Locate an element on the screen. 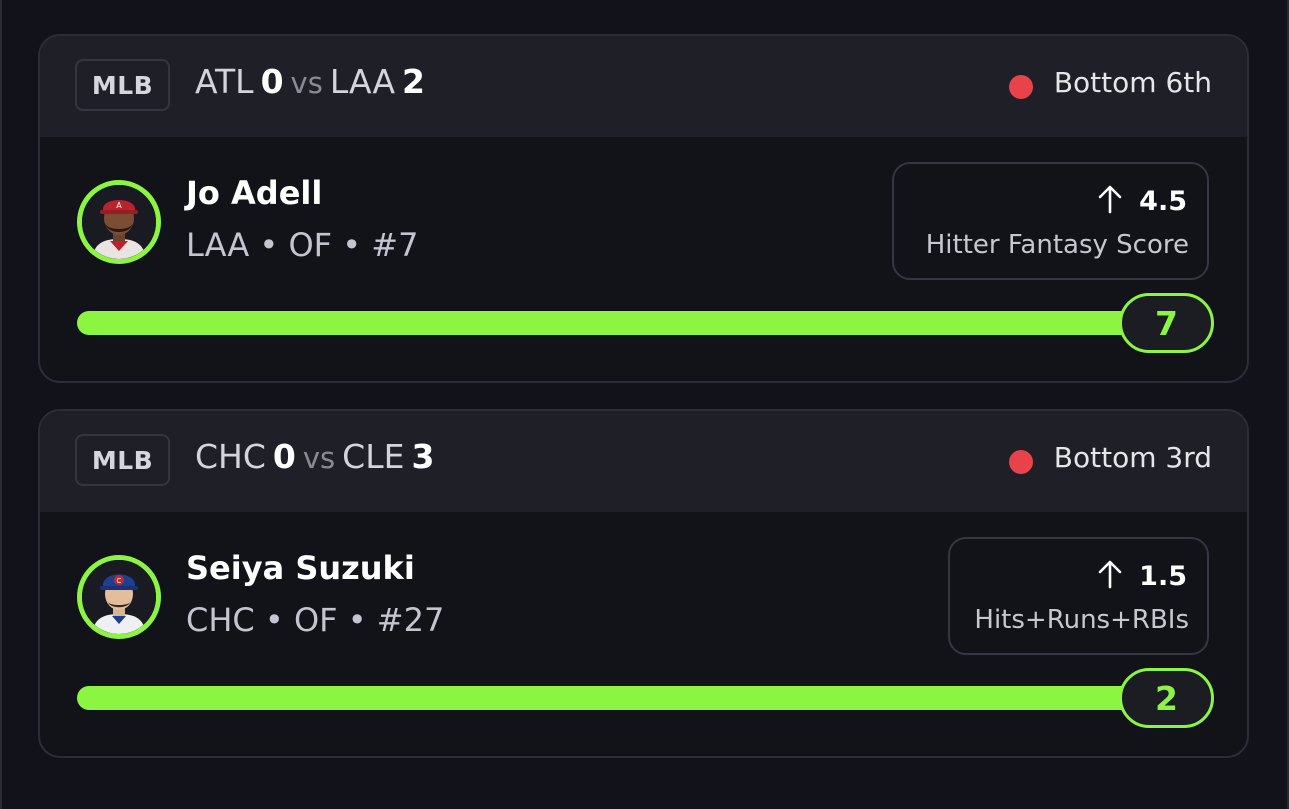  player-name: Jo Adell is located at coordinates (254, 193).